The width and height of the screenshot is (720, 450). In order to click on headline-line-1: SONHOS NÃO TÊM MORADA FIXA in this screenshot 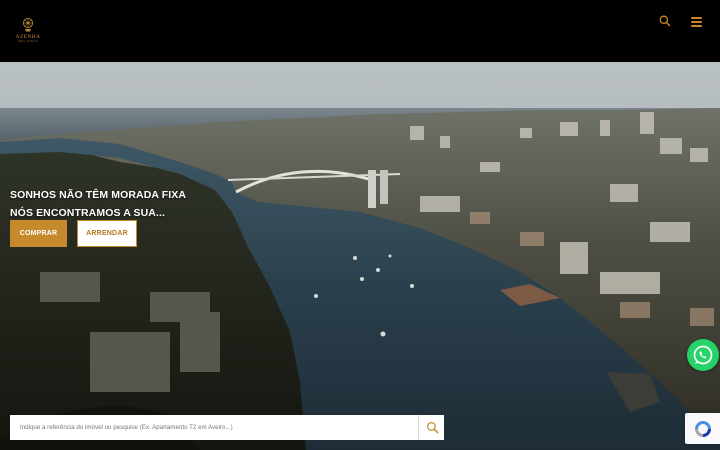, I will do `click(98, 195)`.